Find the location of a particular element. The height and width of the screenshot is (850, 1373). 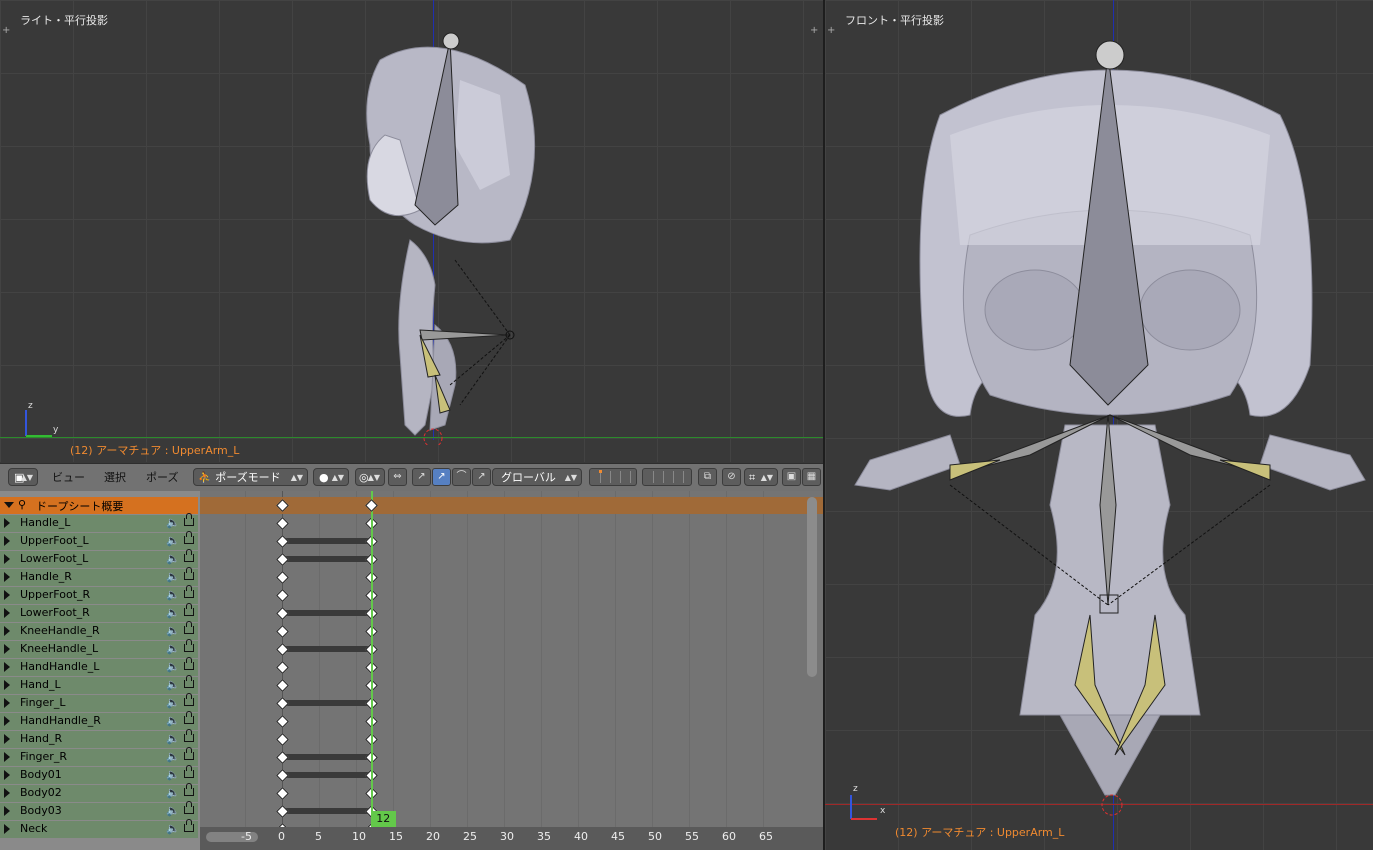

mode-dropdown: ⛹ ポーズモード ▲▼ is located at coordinates (250, 477).